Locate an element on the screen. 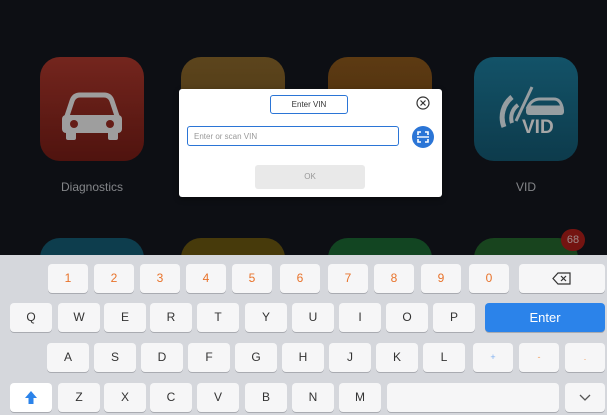 This screenshot has height=415, width=607. key-n: N is located at coordinates (313, 397).